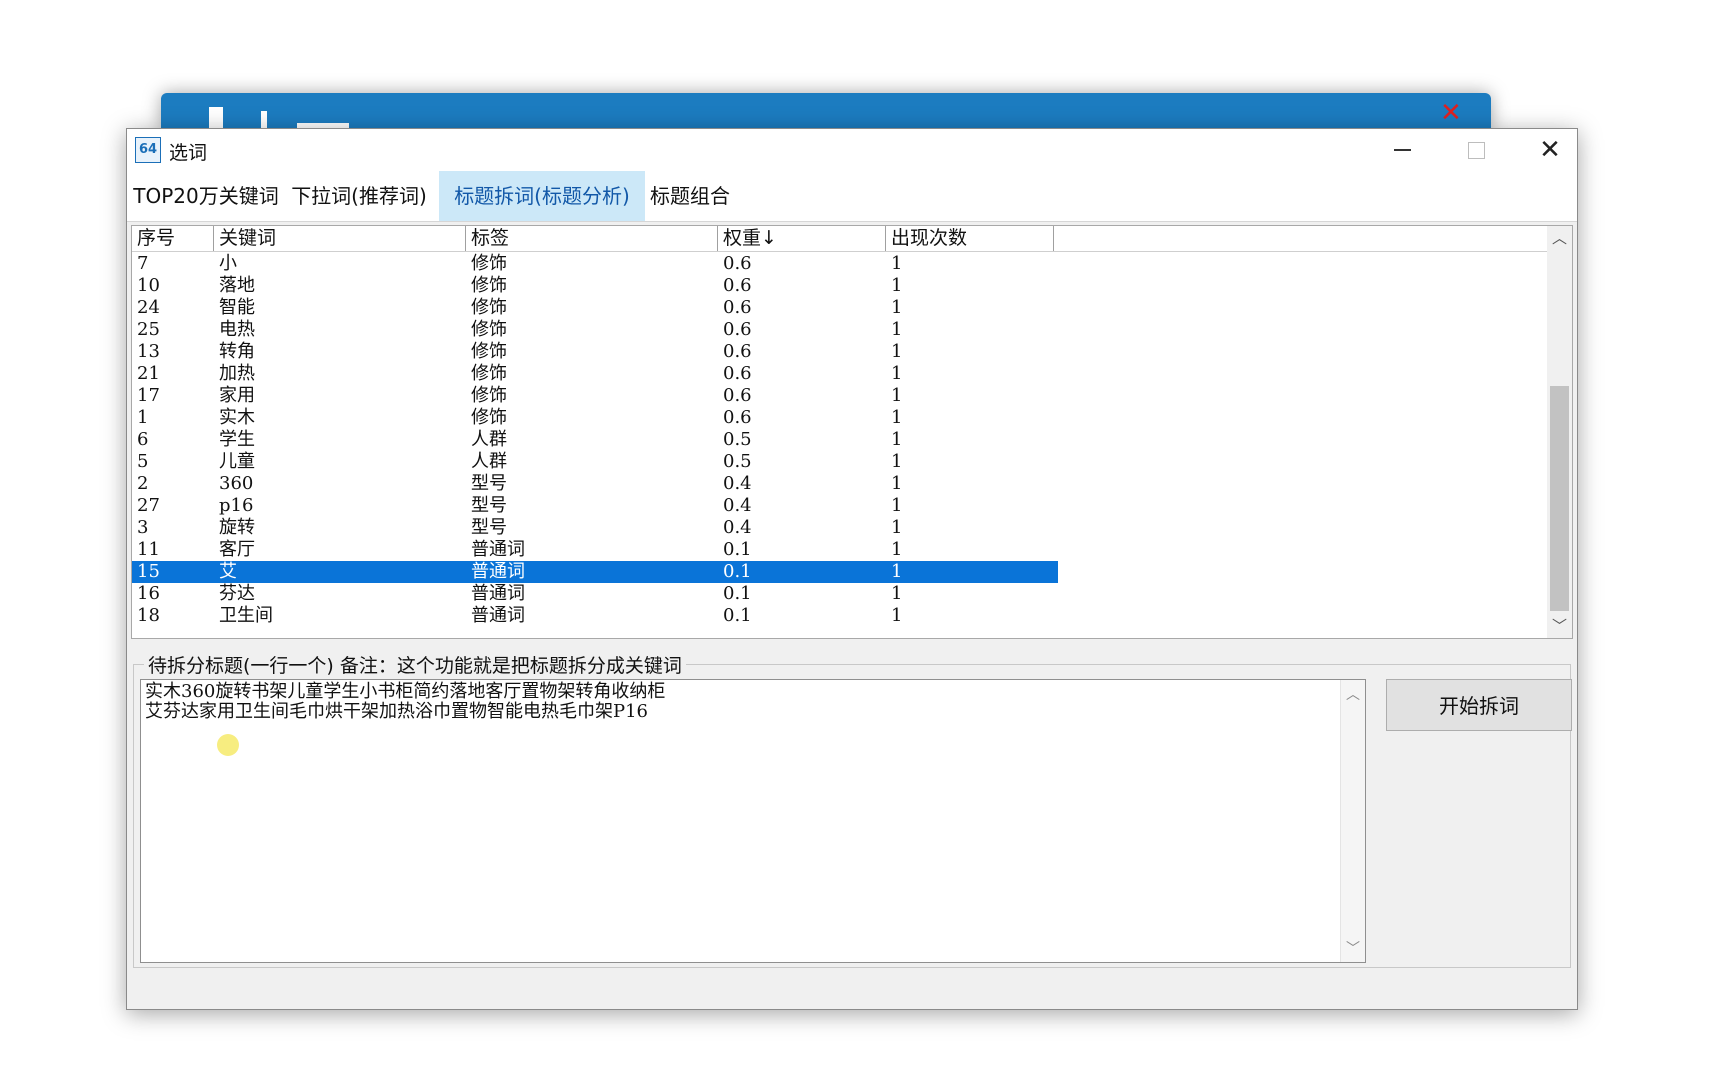 The image size is (1728, 1080). What do you see at coordinates (690, 196) in the screenshot?
I see `tab-title-combine: 标题组合` at bounding box center [690, 196].